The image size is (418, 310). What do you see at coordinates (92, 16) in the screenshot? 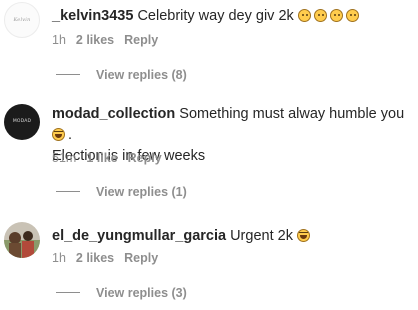
I see `comment-username: _kelvin3435` at bounding box center [92, 16].